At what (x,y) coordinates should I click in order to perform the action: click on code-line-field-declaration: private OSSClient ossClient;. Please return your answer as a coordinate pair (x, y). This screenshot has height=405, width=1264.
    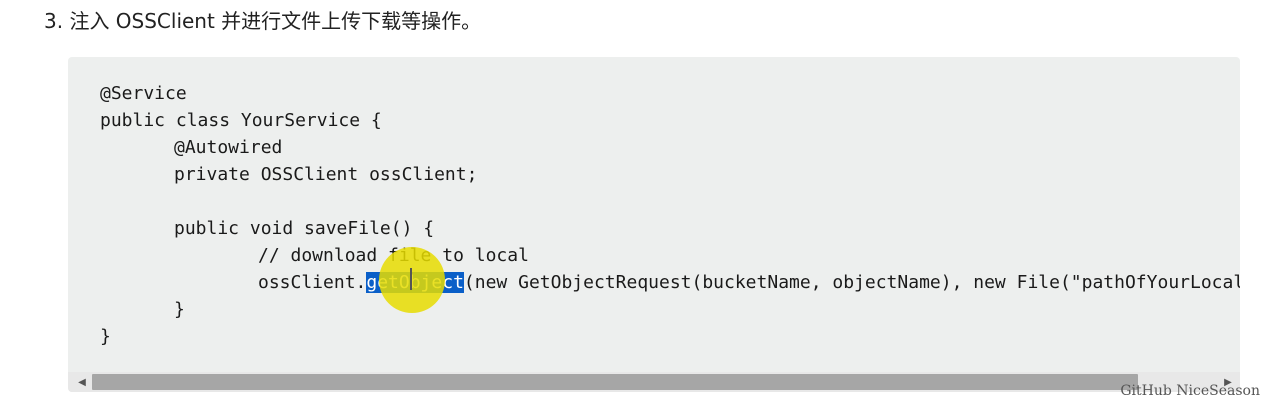
    Looking at the image, I should click on (326, 174).